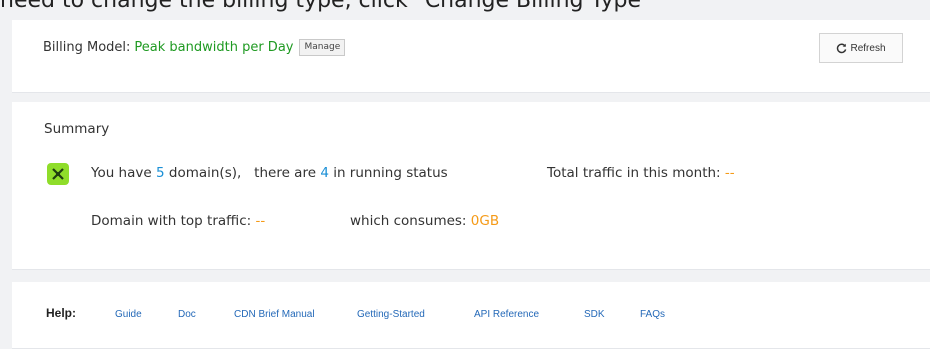  I want to click on consumption-line: which consumes: 0GB, so click(424, 221).